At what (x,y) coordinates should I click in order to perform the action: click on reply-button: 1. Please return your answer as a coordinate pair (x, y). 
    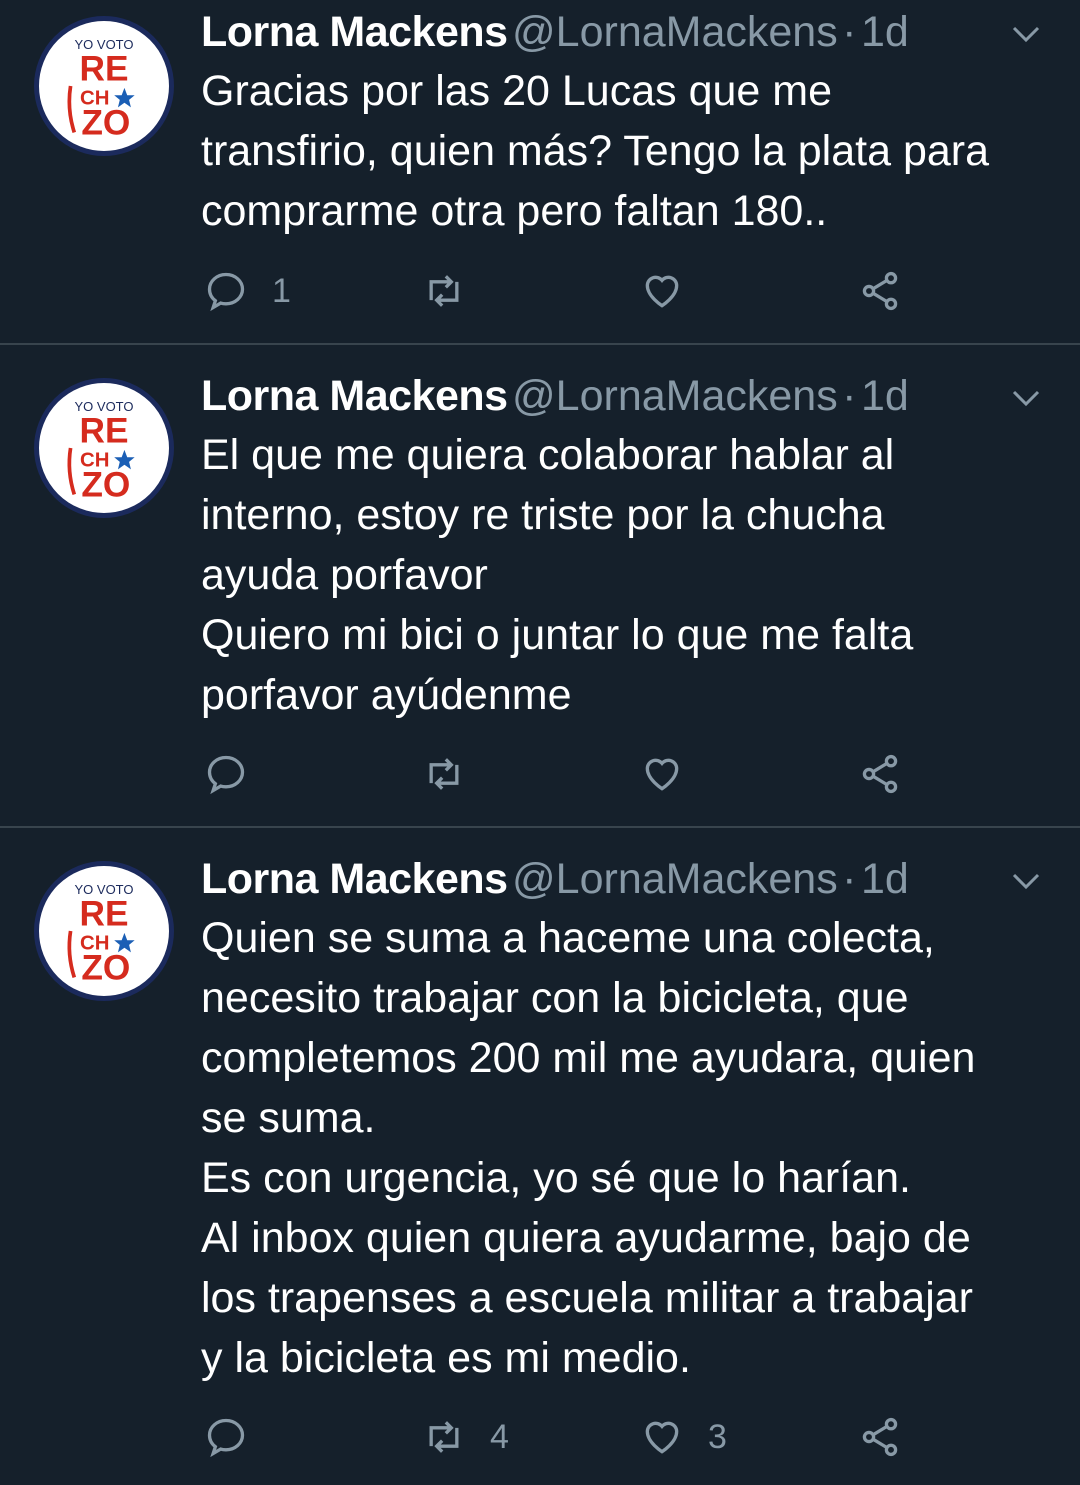
    Looking at the image, I should click on (247, 291).